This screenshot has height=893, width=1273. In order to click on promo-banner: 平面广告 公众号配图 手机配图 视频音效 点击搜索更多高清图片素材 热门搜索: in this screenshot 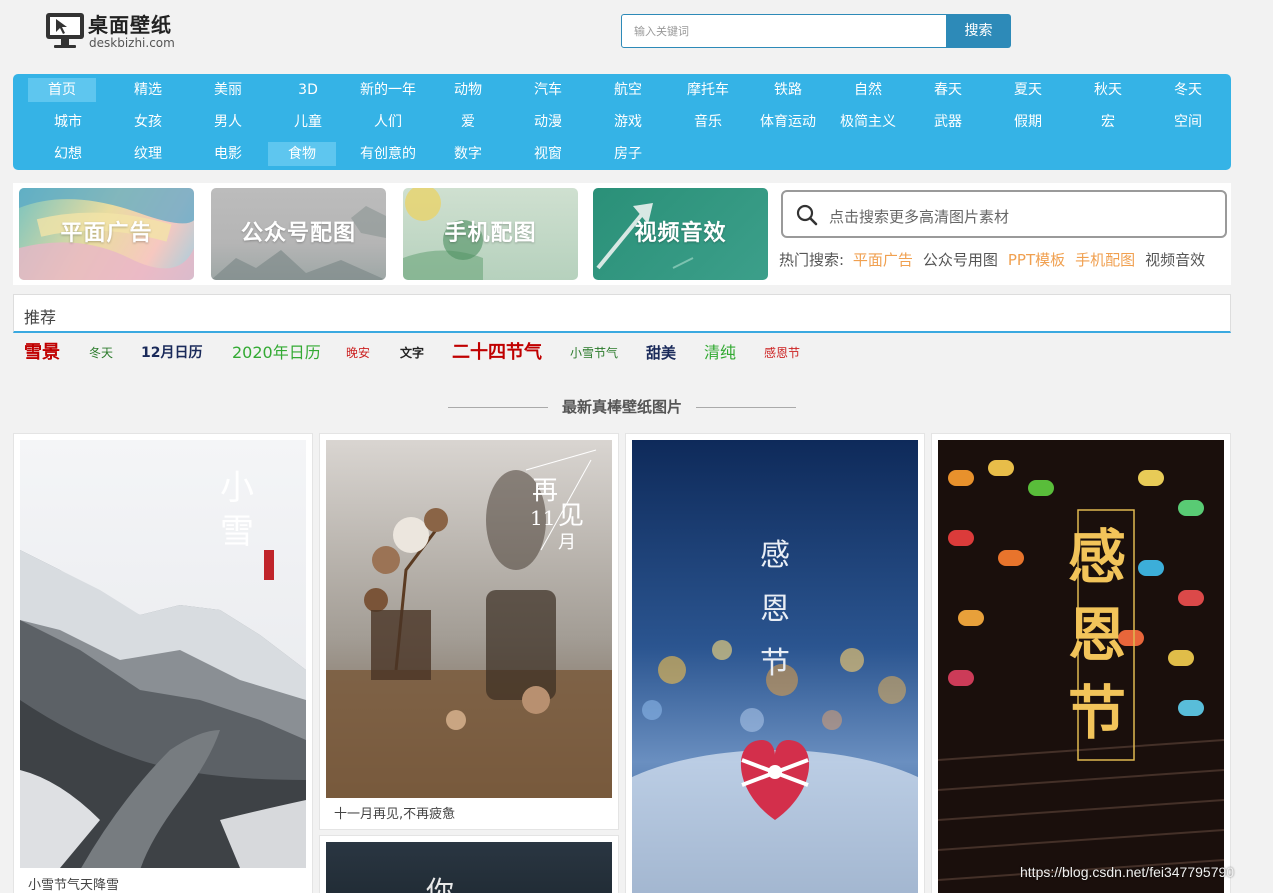, I will do `click(622, 234)`.